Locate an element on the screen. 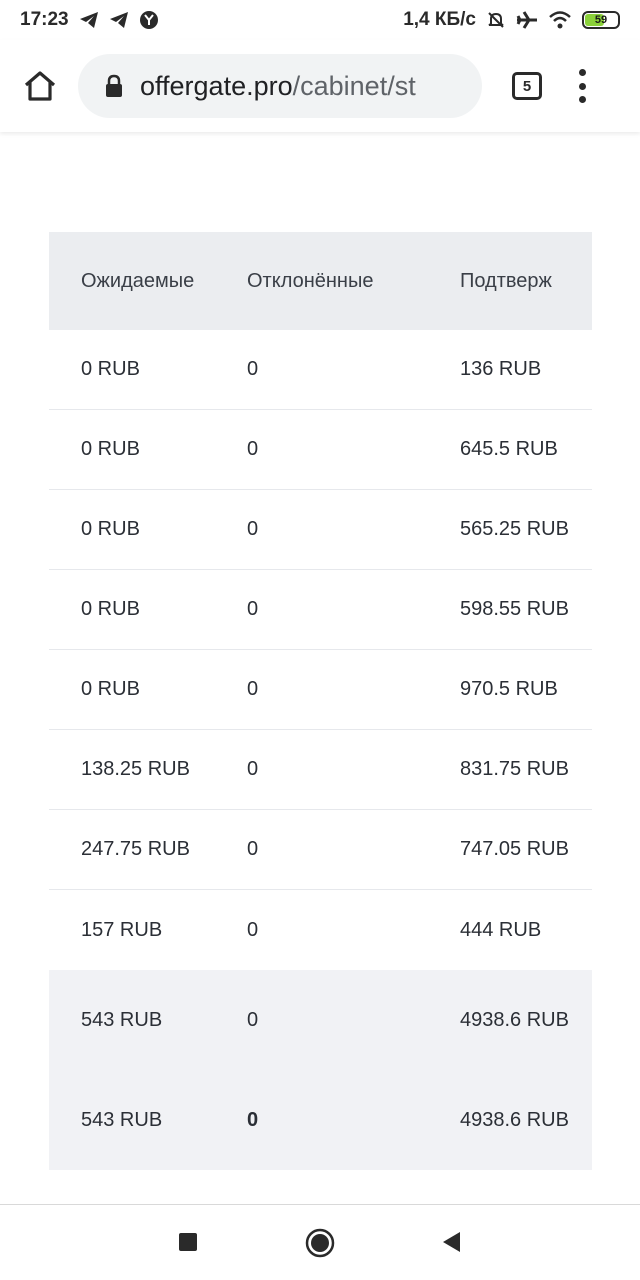 This screenshot has height=1280, width=640. cell-confirmed: 136 RUB is located at coordinates (501, 369).